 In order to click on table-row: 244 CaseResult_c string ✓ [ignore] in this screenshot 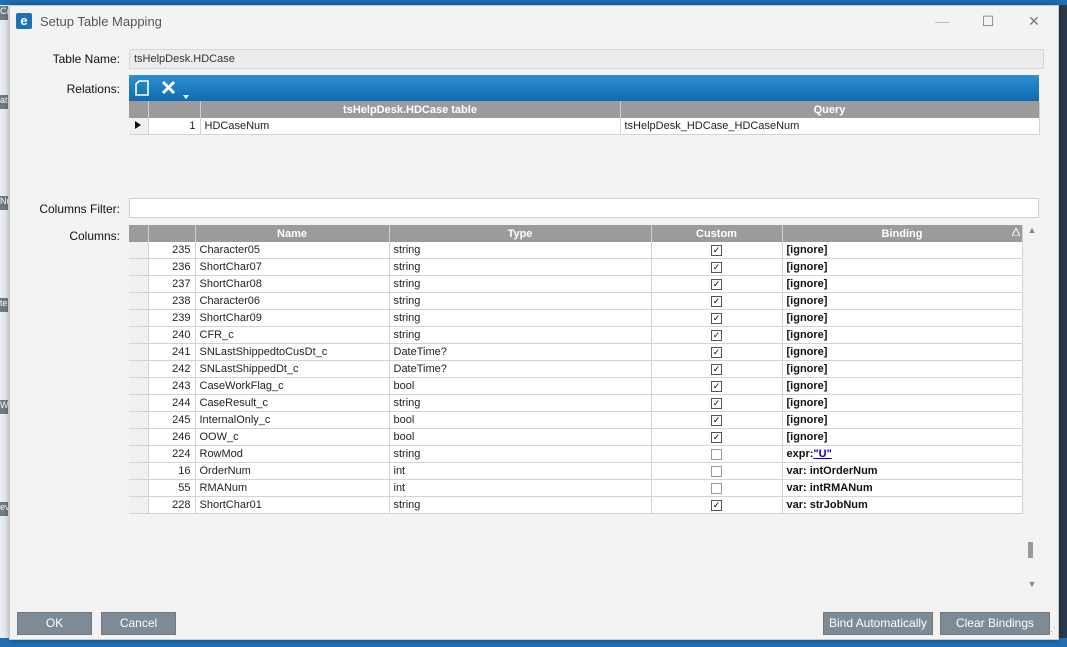, I will do `click(576, 403)`.